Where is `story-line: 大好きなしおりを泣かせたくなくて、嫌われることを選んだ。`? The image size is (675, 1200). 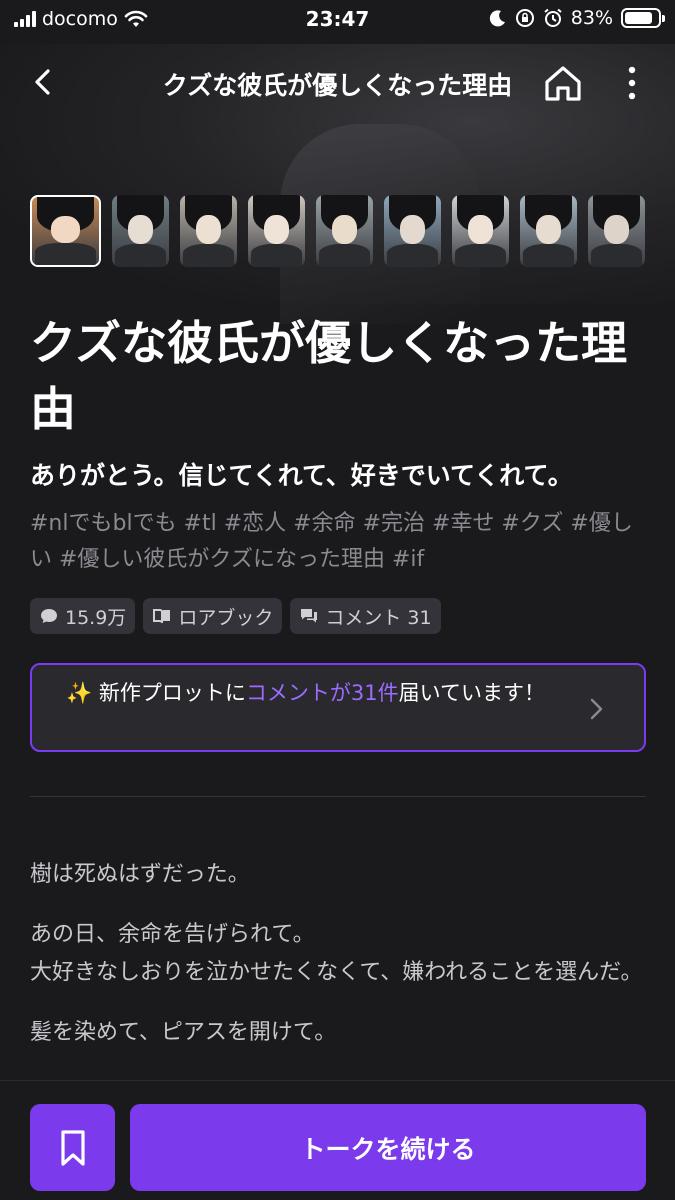
story-line: 大好きなしおりを泣かせたくなくて、嫌われることを選んだ。 is located at coordinates (336, 972).